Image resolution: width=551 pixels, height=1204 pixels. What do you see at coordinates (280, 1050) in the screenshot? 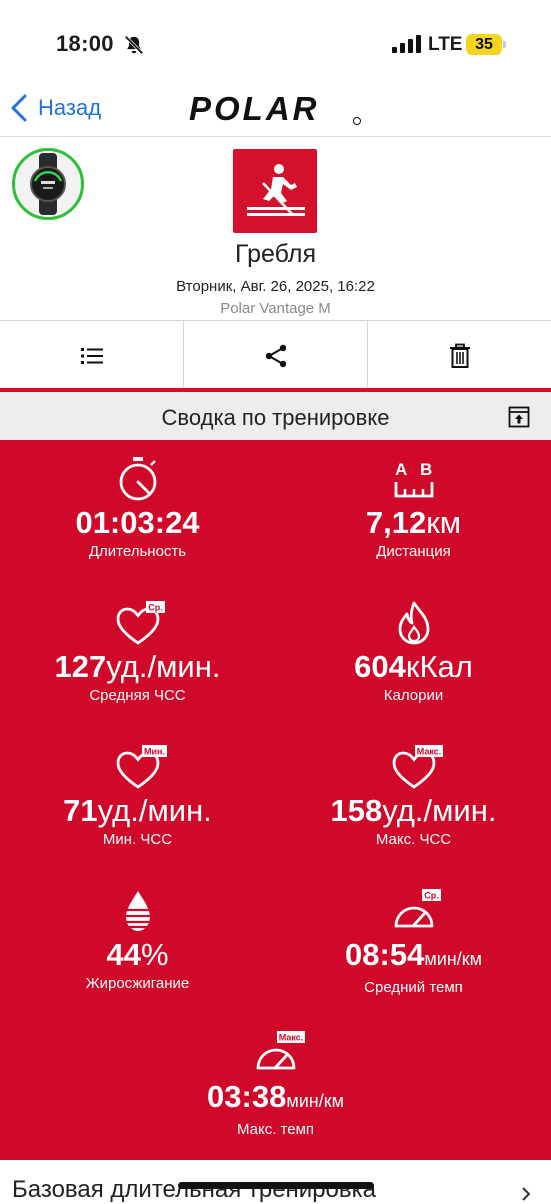
I see `speedometer-max-icon: Макс.` at bounding box center [280, 1050].